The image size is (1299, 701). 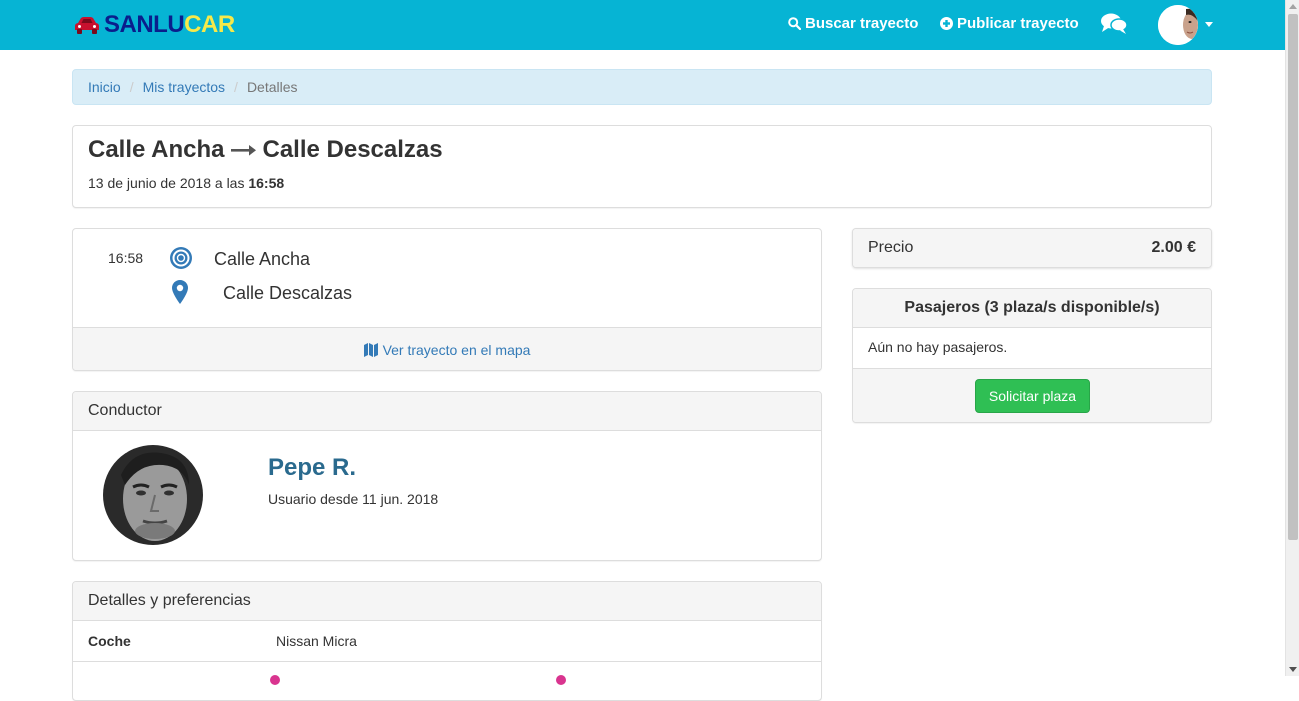 What do you see at coordinates (794, 23) in the screenshot?
I see `search-icon` at bounding box center [794, 23].